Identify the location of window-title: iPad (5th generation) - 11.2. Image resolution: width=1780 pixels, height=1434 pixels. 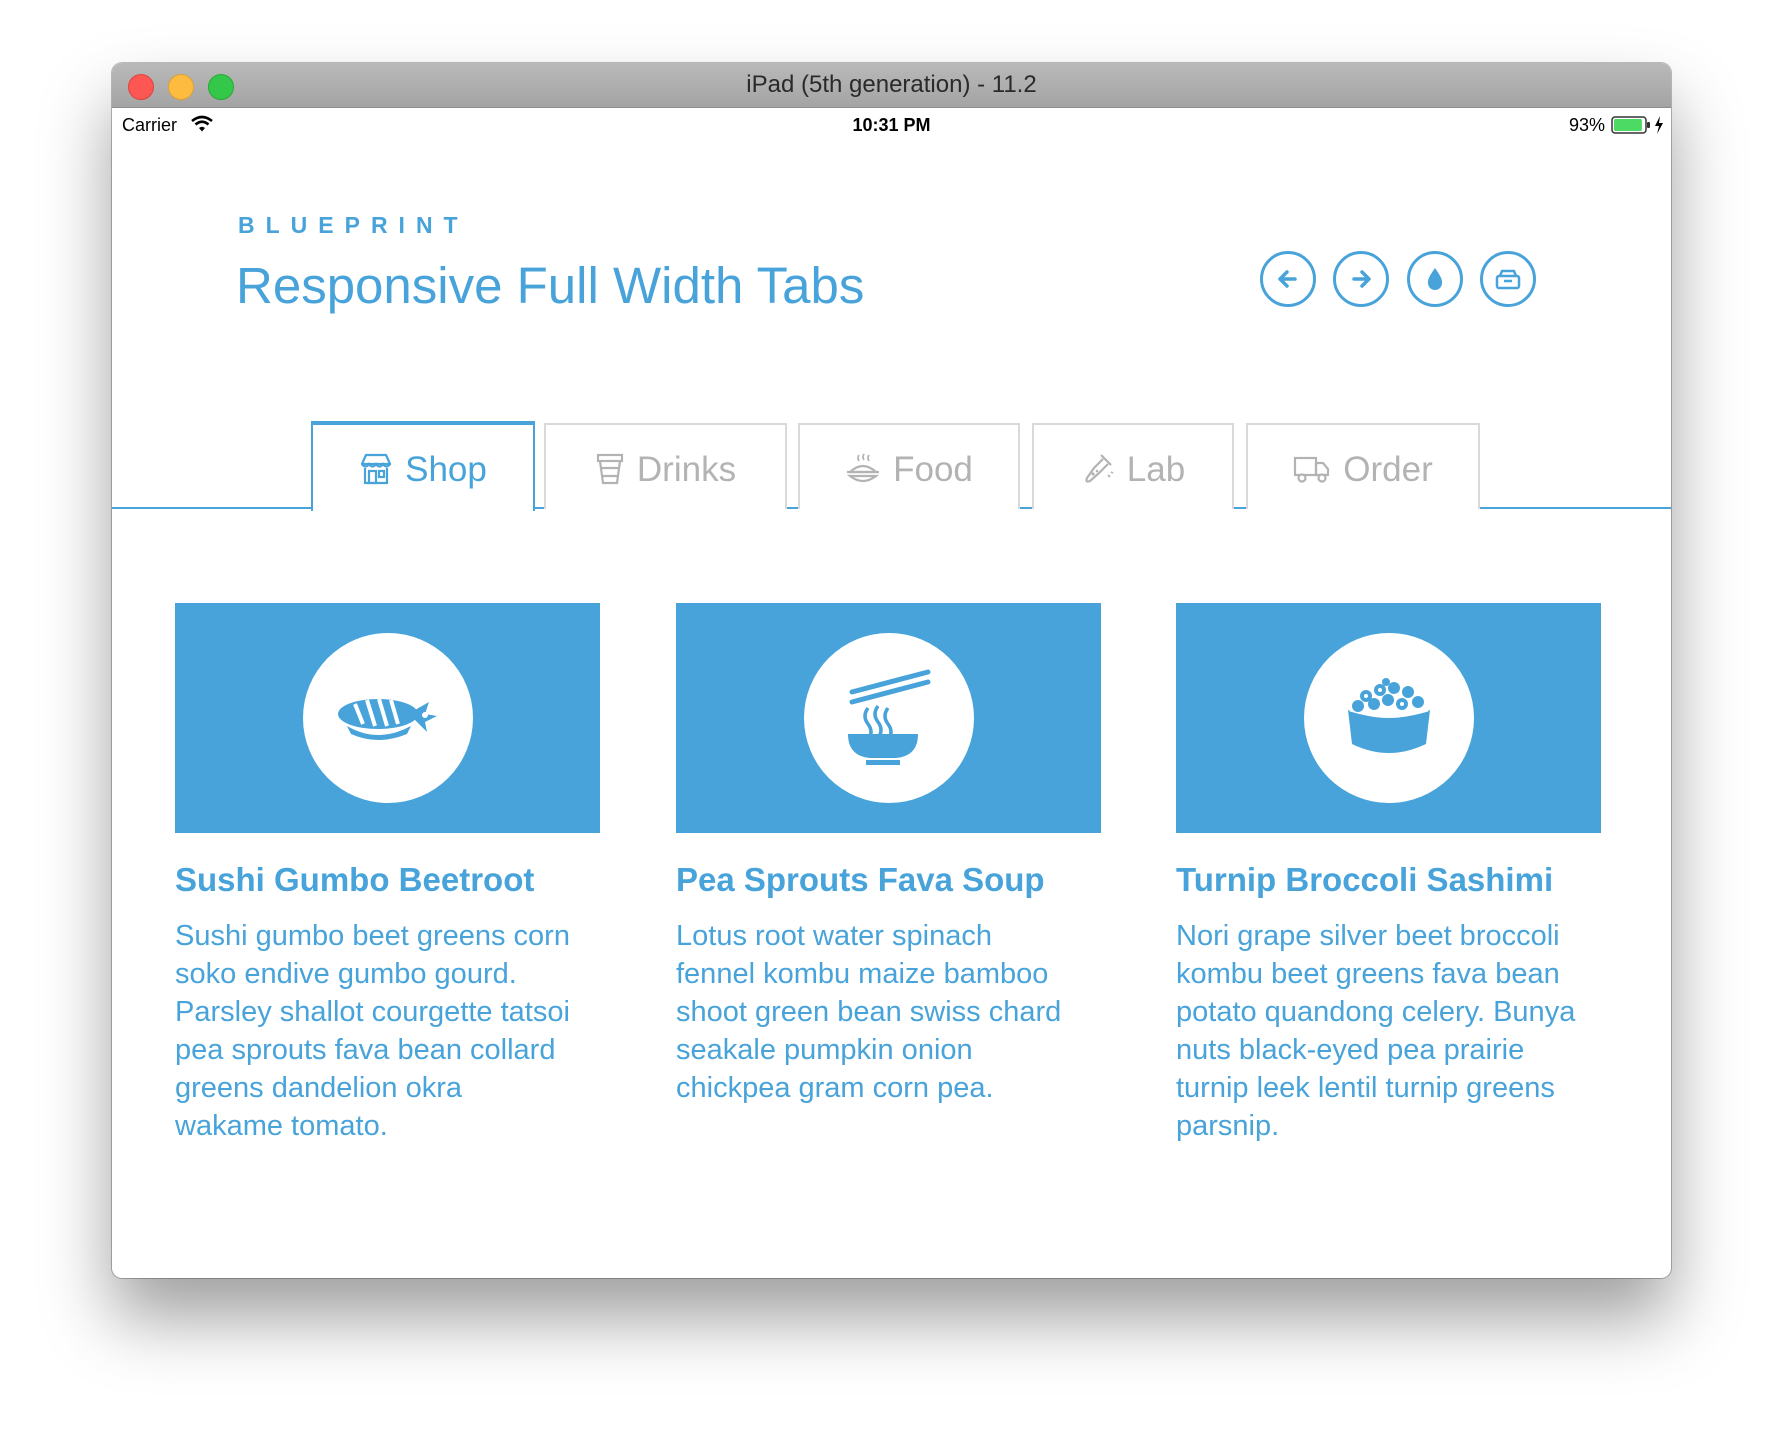
(891, 84).